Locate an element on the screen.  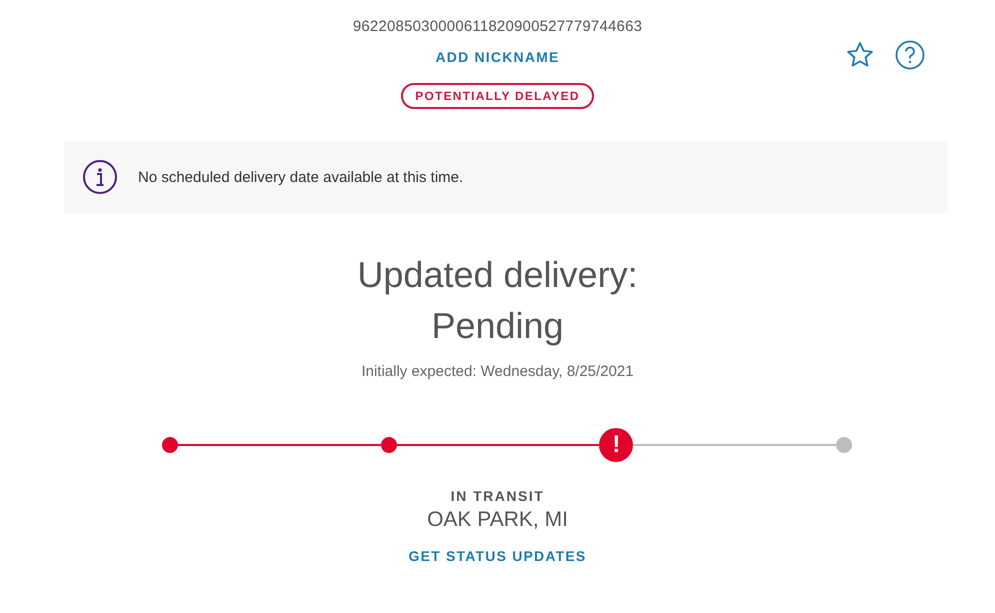
delivery-status: Pending is located at coordinates (497, 326).